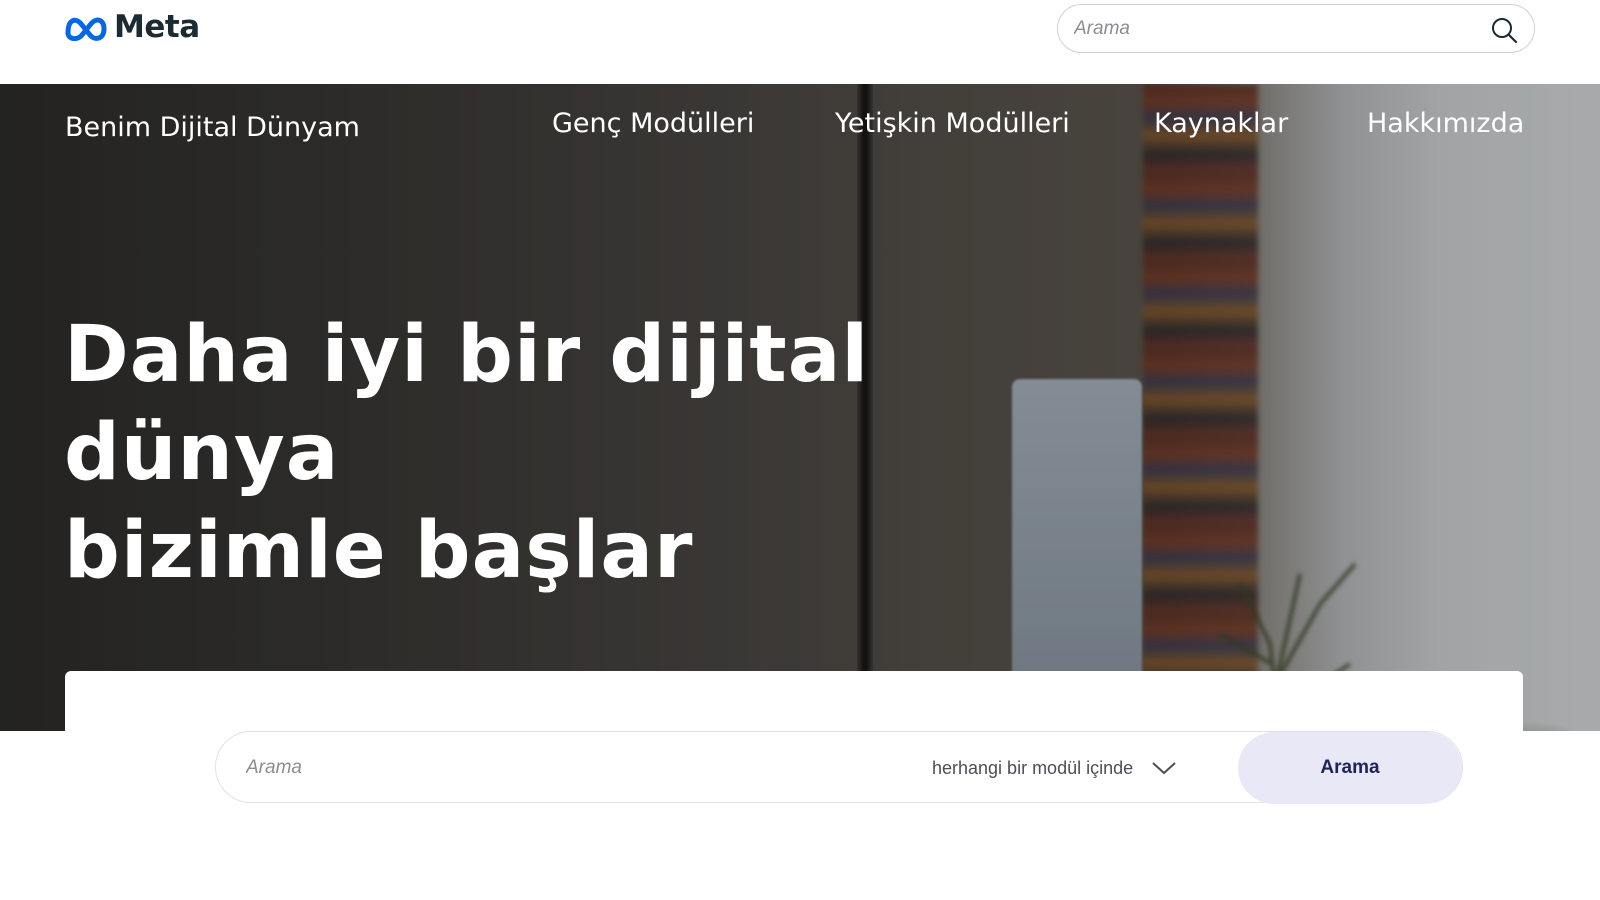 The image size is (1600, 900). What do you see at coordinates (157, 27) in the screenshot?
I see `logo-text: Meta` at bounding box center [157, 27].